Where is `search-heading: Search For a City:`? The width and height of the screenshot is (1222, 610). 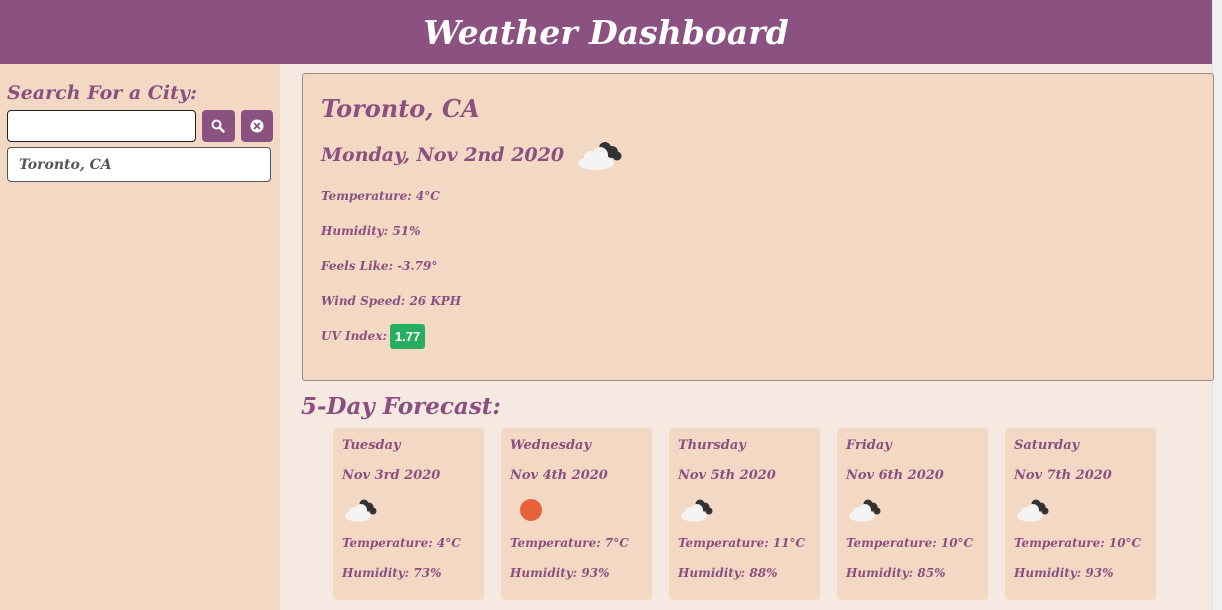 search-heading: Search For a City: is located at coordinates (102, 93).